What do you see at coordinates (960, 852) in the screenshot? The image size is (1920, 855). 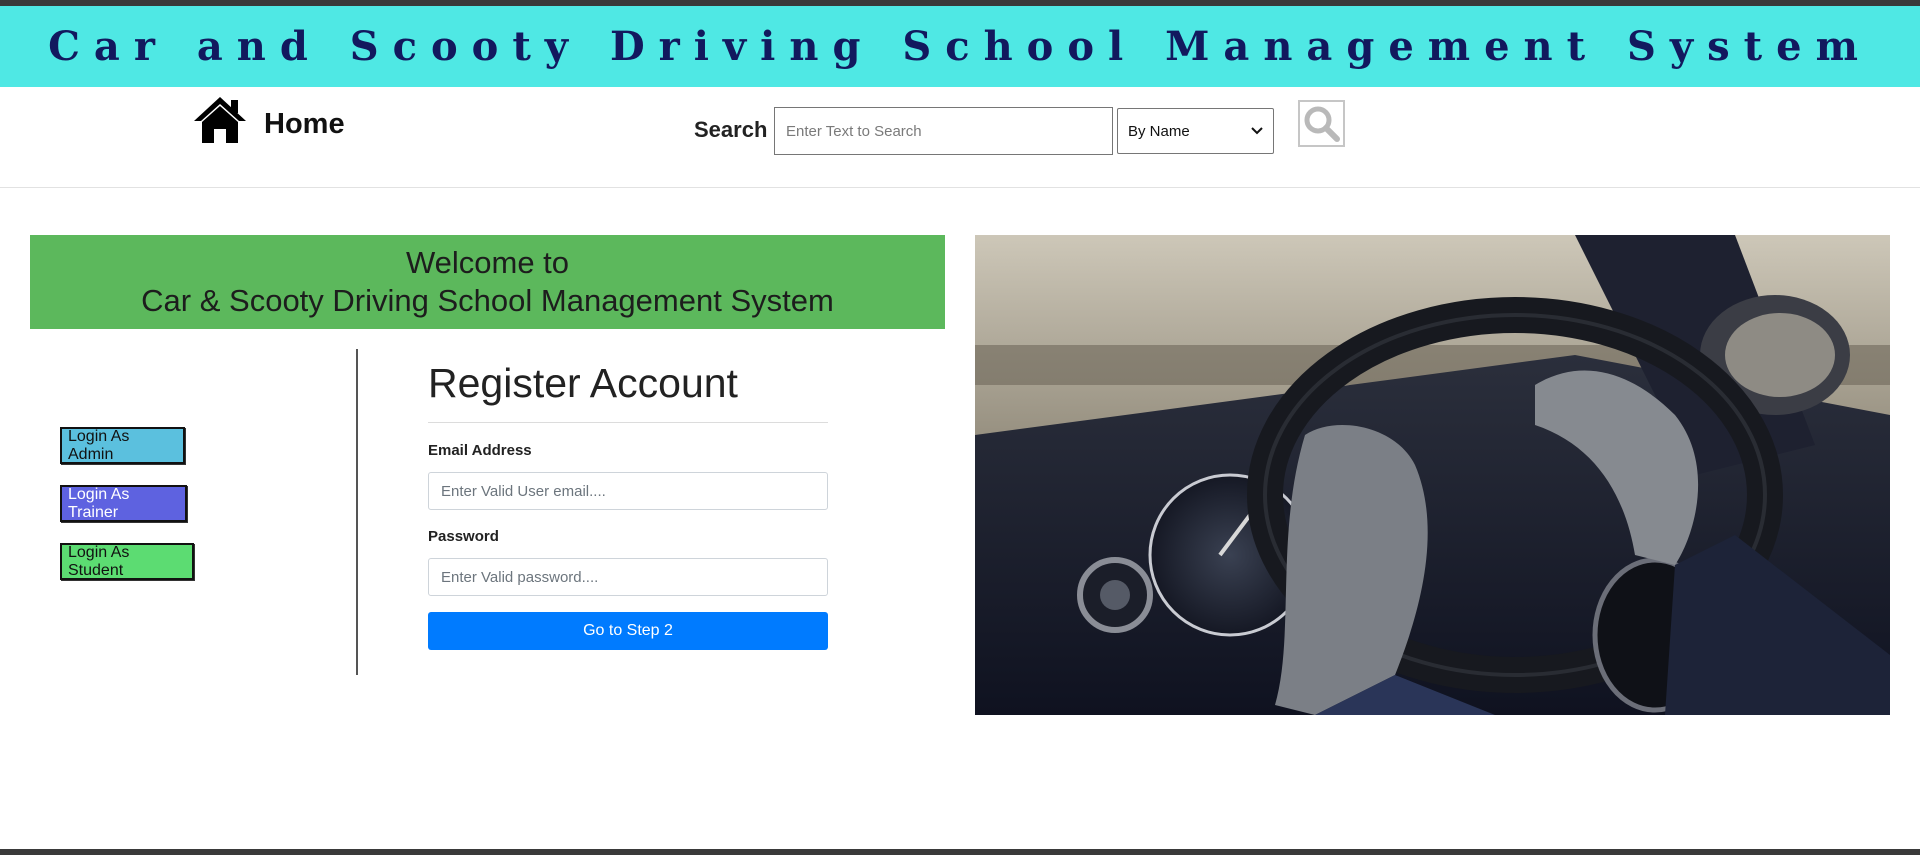 I see `bottom-window-strip` at bounding box center [960, 852].